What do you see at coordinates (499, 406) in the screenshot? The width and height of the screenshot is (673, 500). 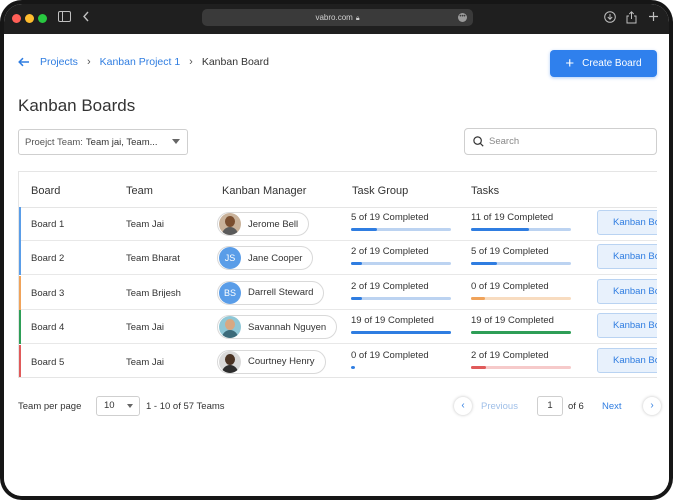 I see `previous-button: Previous` at bounding box center [499, 406].